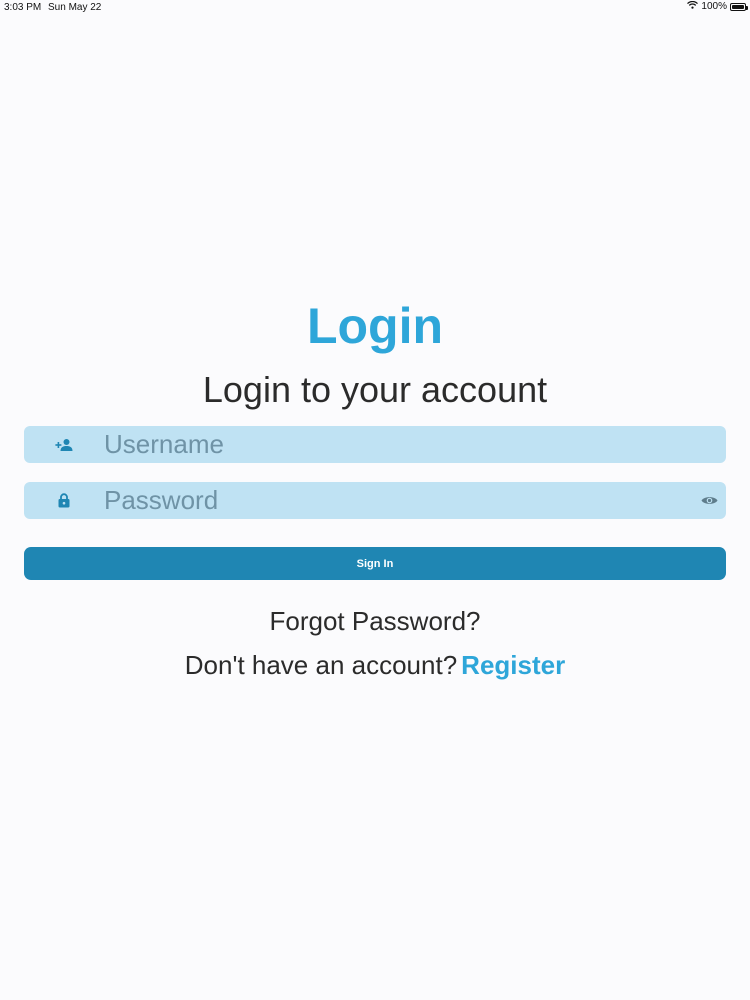 The image size is (750, 1000). What do you see at coordinates (375, 326) in the screenshot?
I see `page-title: Login` at bounding box center [375, 326].